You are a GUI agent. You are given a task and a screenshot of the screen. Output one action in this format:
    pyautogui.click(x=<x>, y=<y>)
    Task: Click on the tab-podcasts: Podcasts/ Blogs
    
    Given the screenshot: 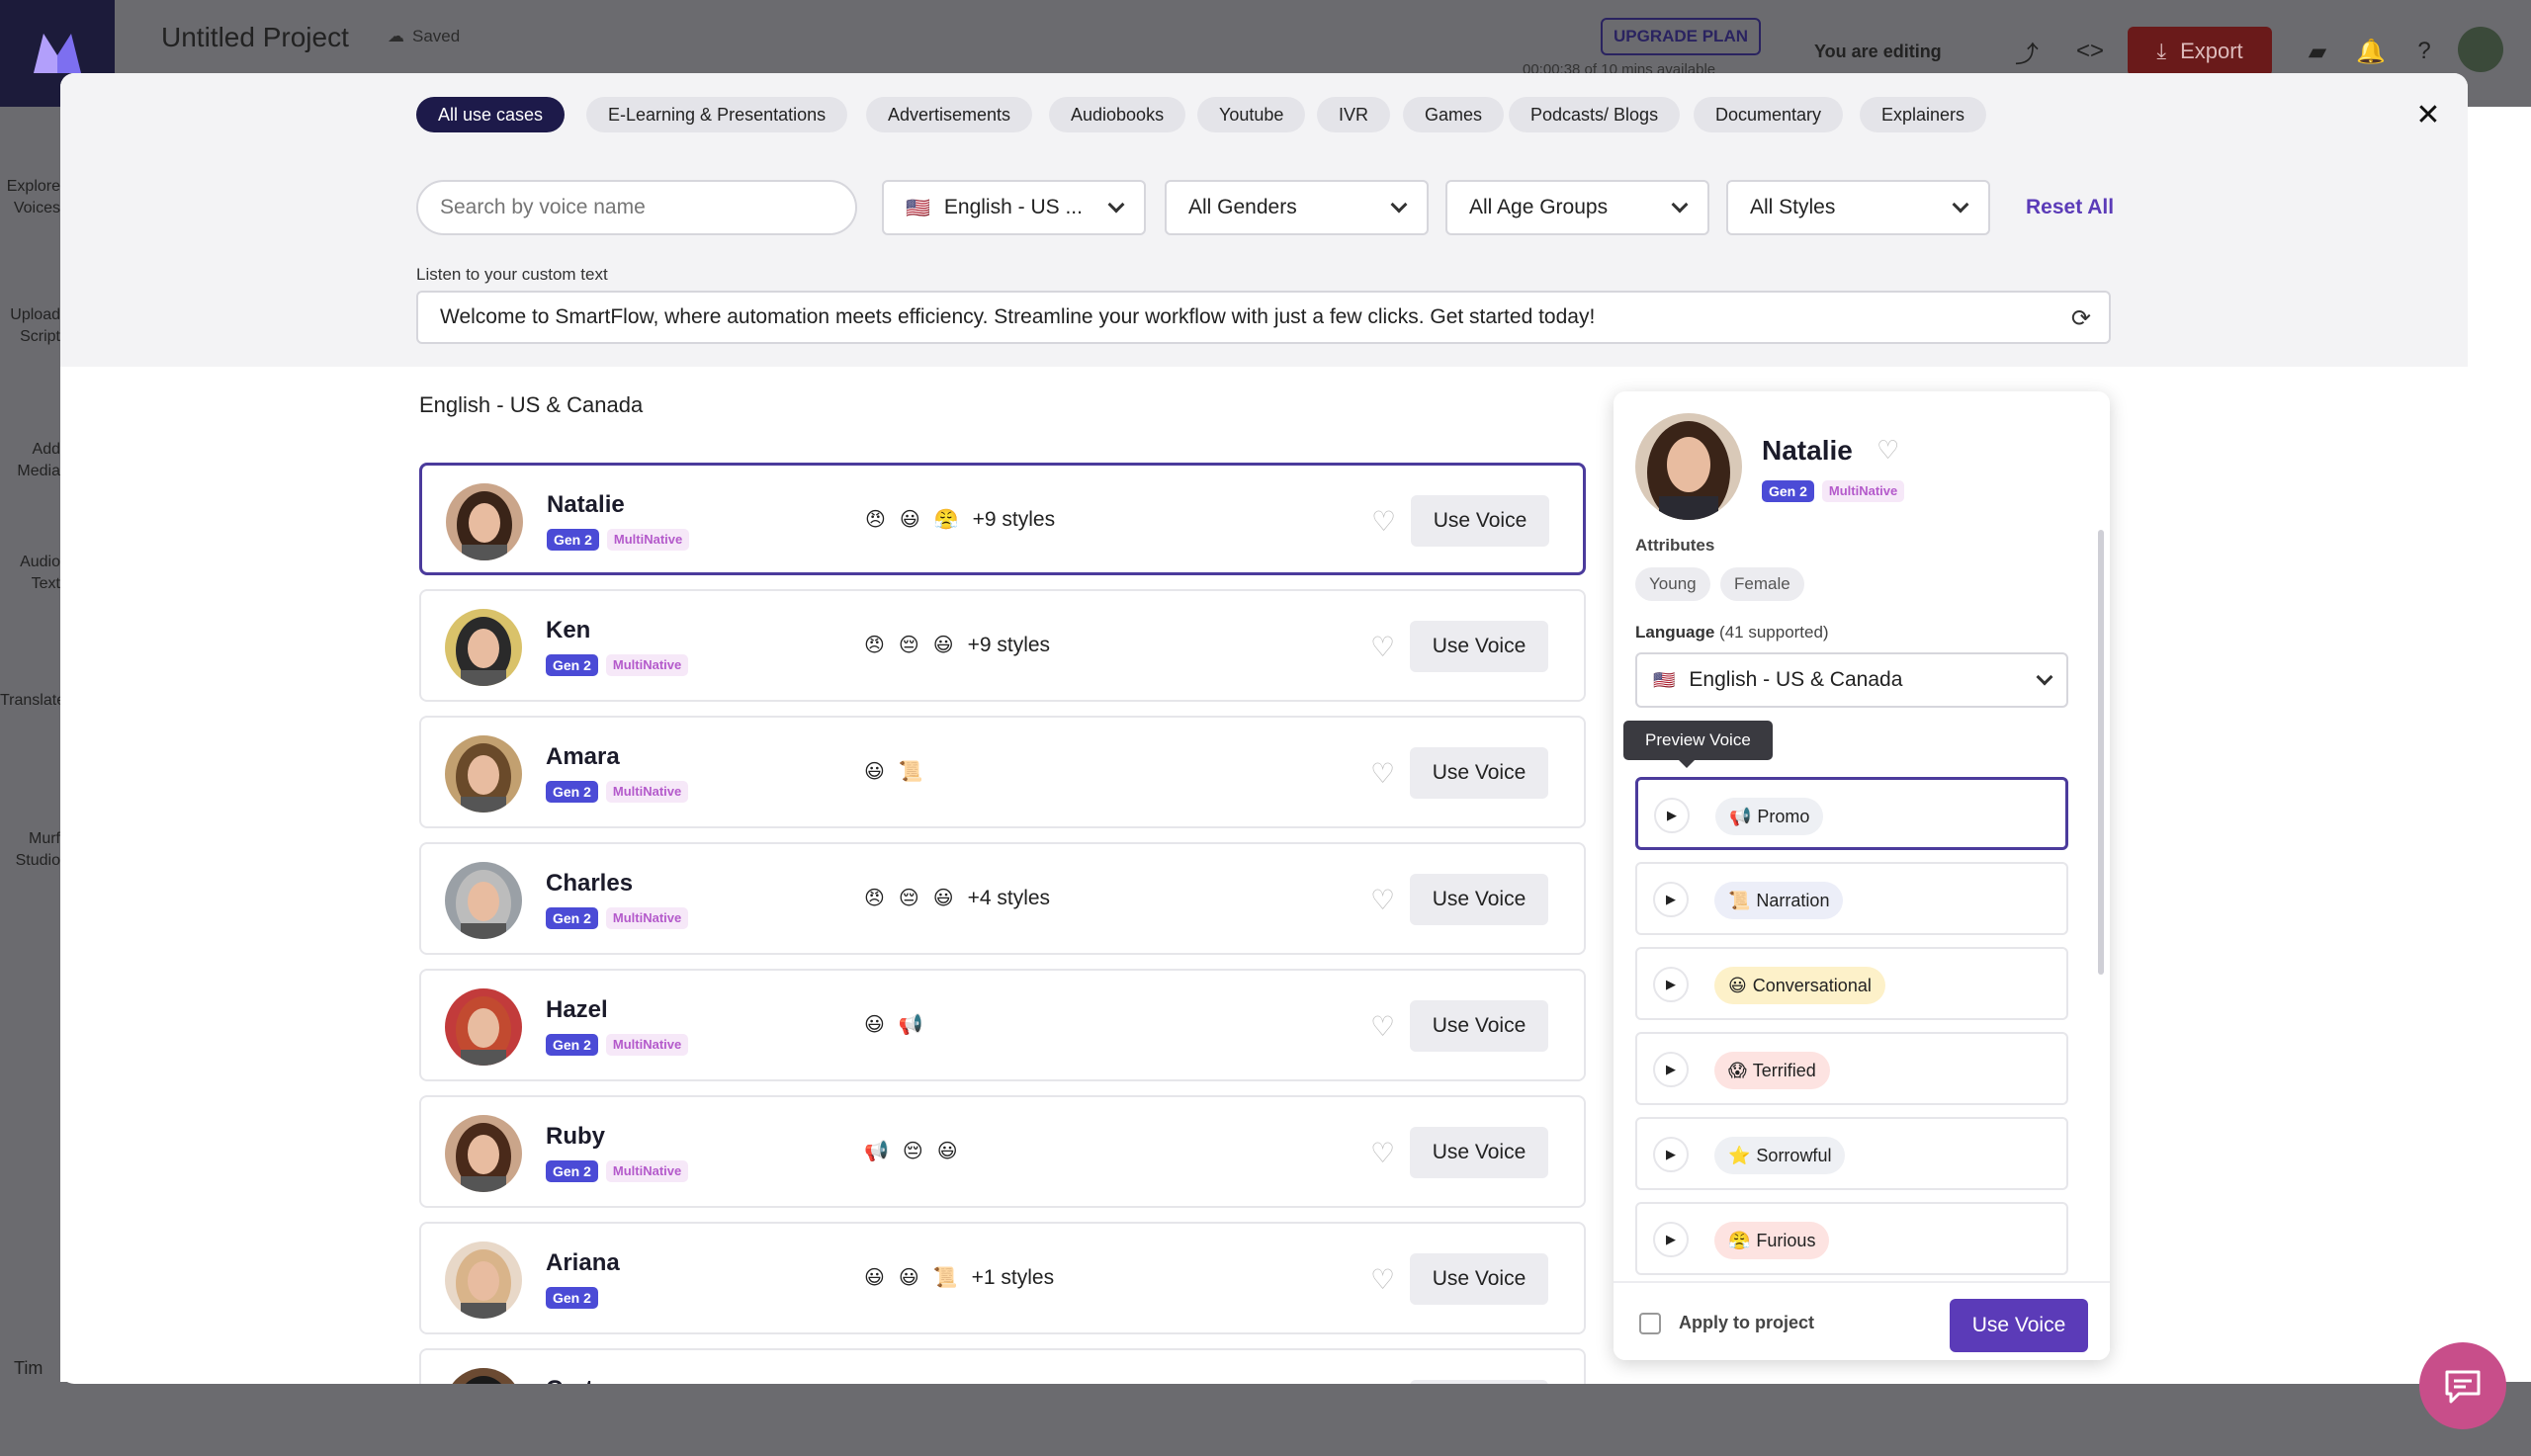 What is the action you would take?
    pyautogui.click(x=1595, y=114)
    